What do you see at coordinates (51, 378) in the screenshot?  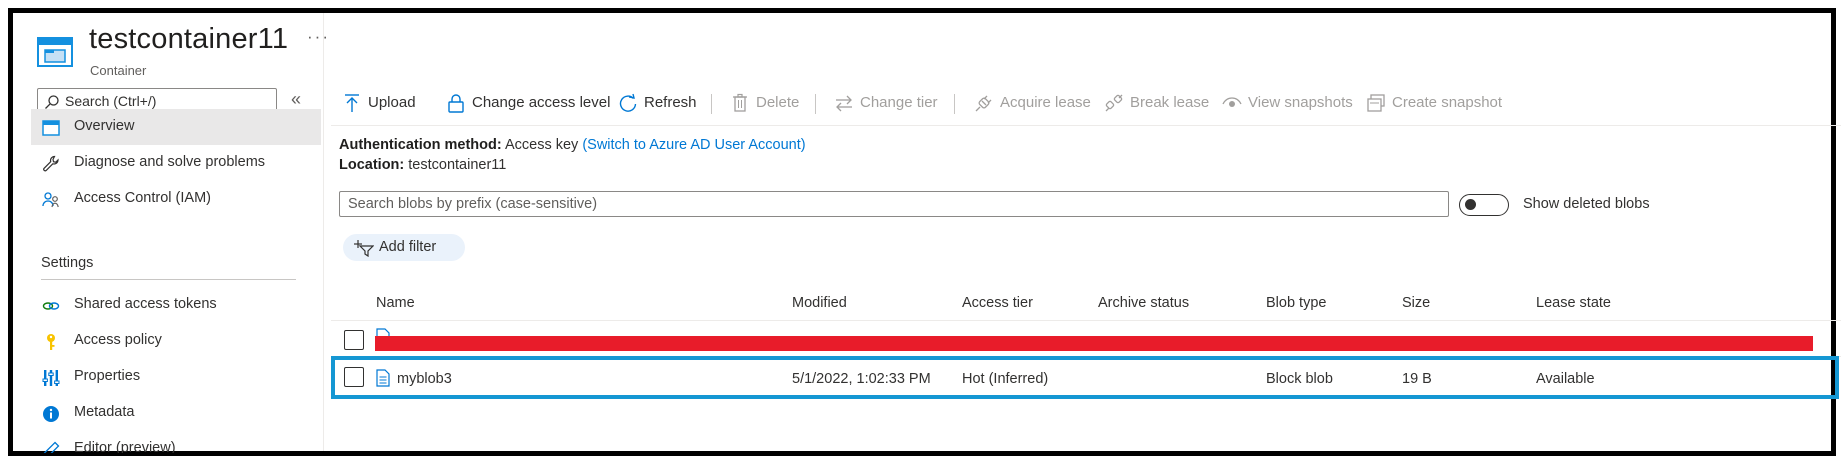 I see `properties-icon` at bounding box center [51, 378].